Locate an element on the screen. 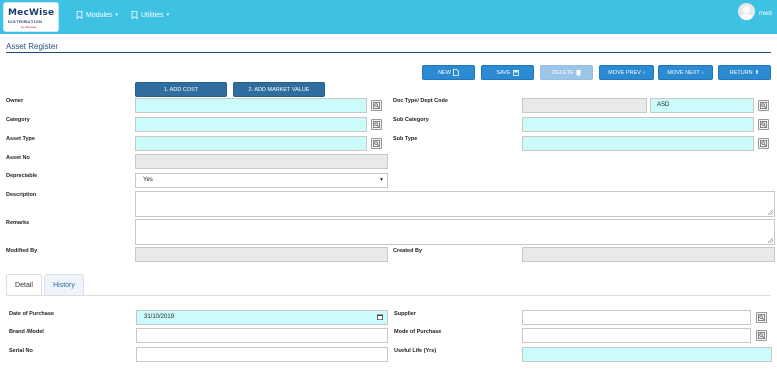 This screenshot has height=369, width=777. delete-label: DELETE is located at coordinates (563, 72).